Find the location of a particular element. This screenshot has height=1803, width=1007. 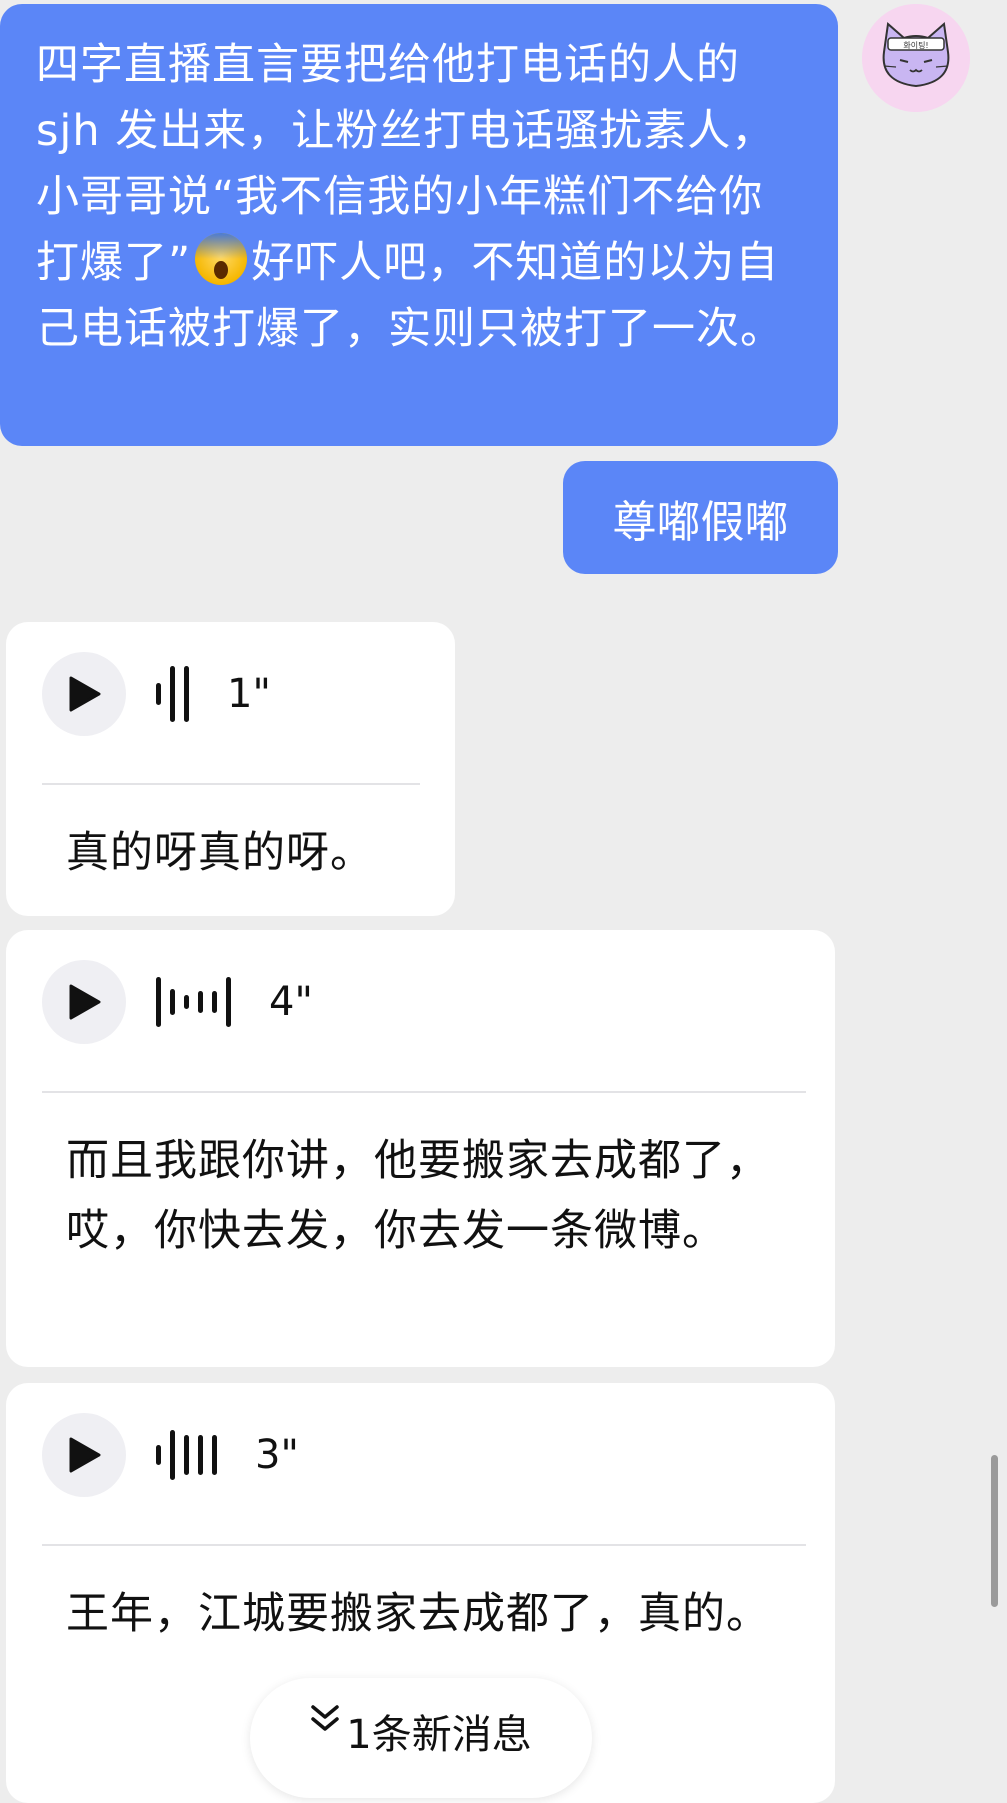

voice-transcript: 王年，江城要搬家去成都了，真的。 is located at coordinates (418, 1614).